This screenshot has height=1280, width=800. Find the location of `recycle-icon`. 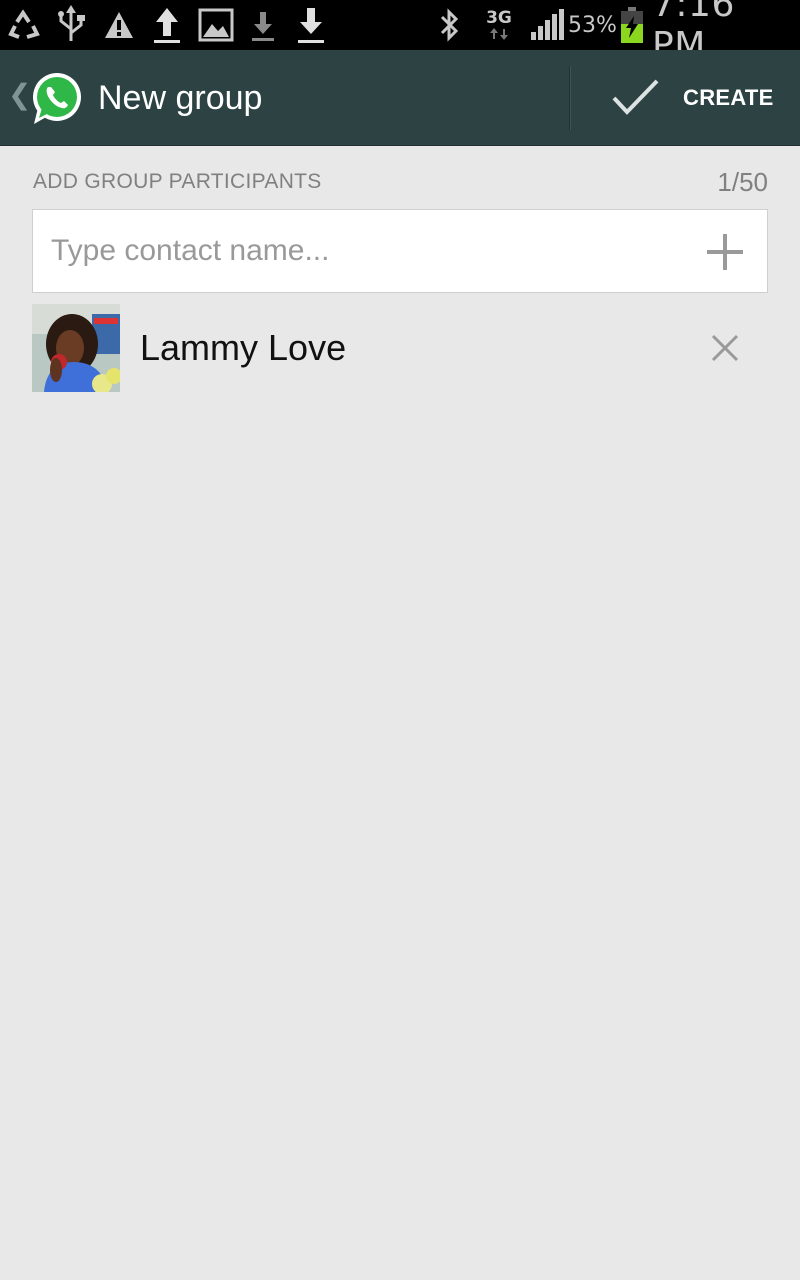

recycle-icon is located at coordinates (24, 25).